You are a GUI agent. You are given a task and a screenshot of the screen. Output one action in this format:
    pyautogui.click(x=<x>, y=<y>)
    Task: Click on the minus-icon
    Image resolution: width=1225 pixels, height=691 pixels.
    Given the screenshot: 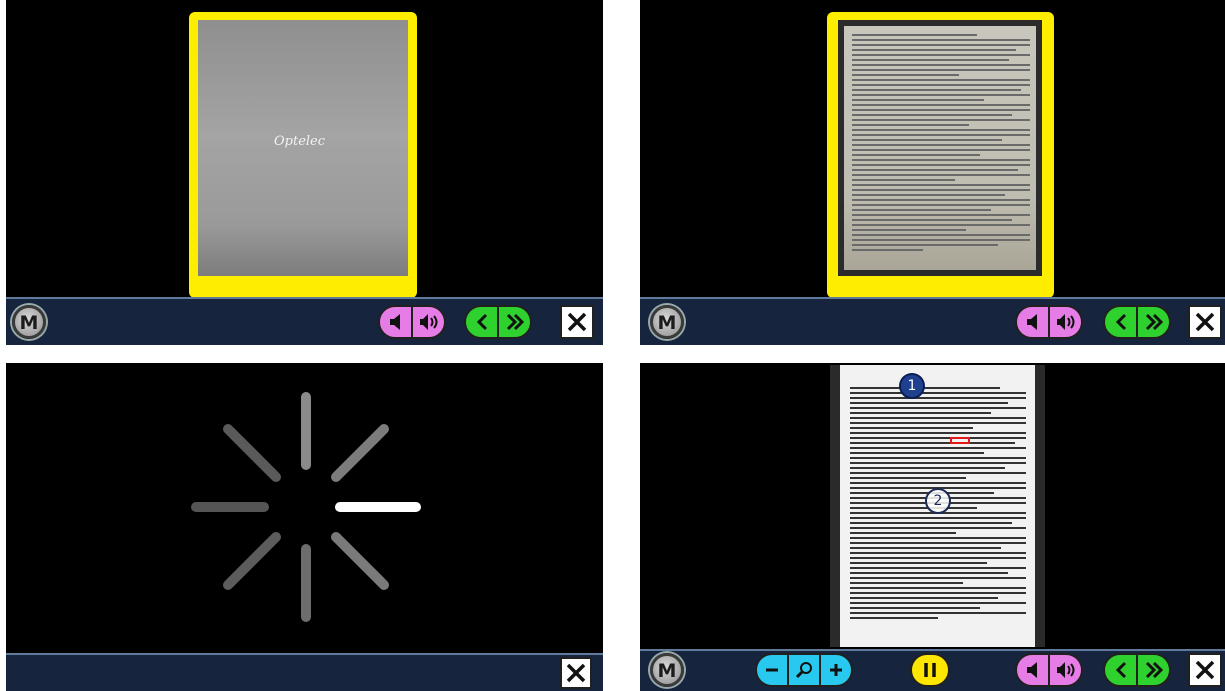 What is the action you would take?
    pyautogui.click(x=772, y=670)
    